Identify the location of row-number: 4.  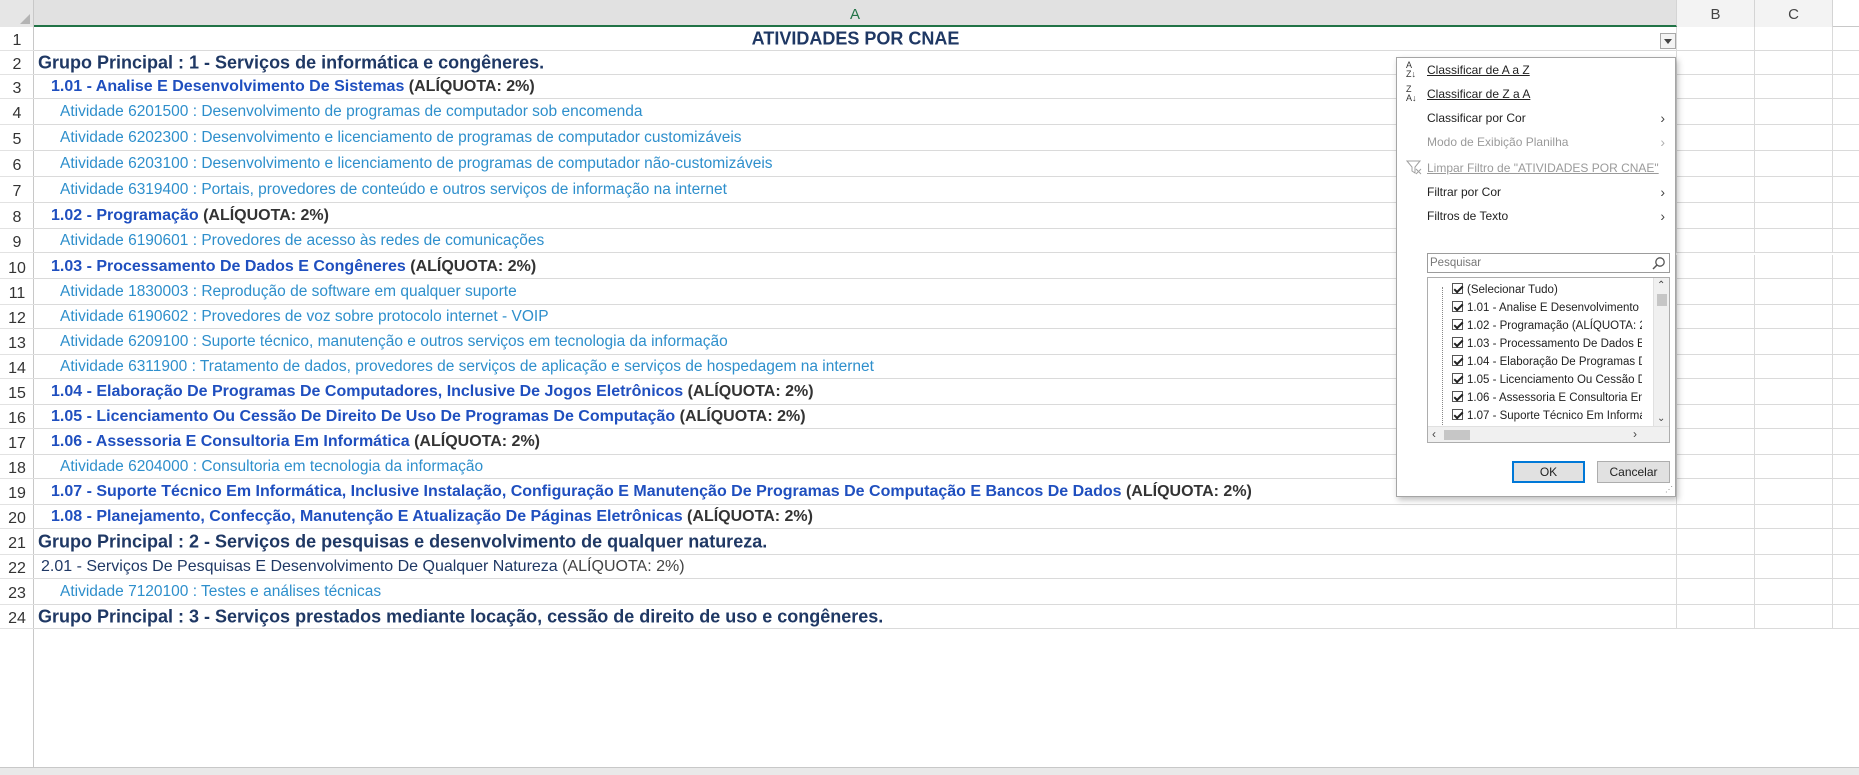
(17, 112).